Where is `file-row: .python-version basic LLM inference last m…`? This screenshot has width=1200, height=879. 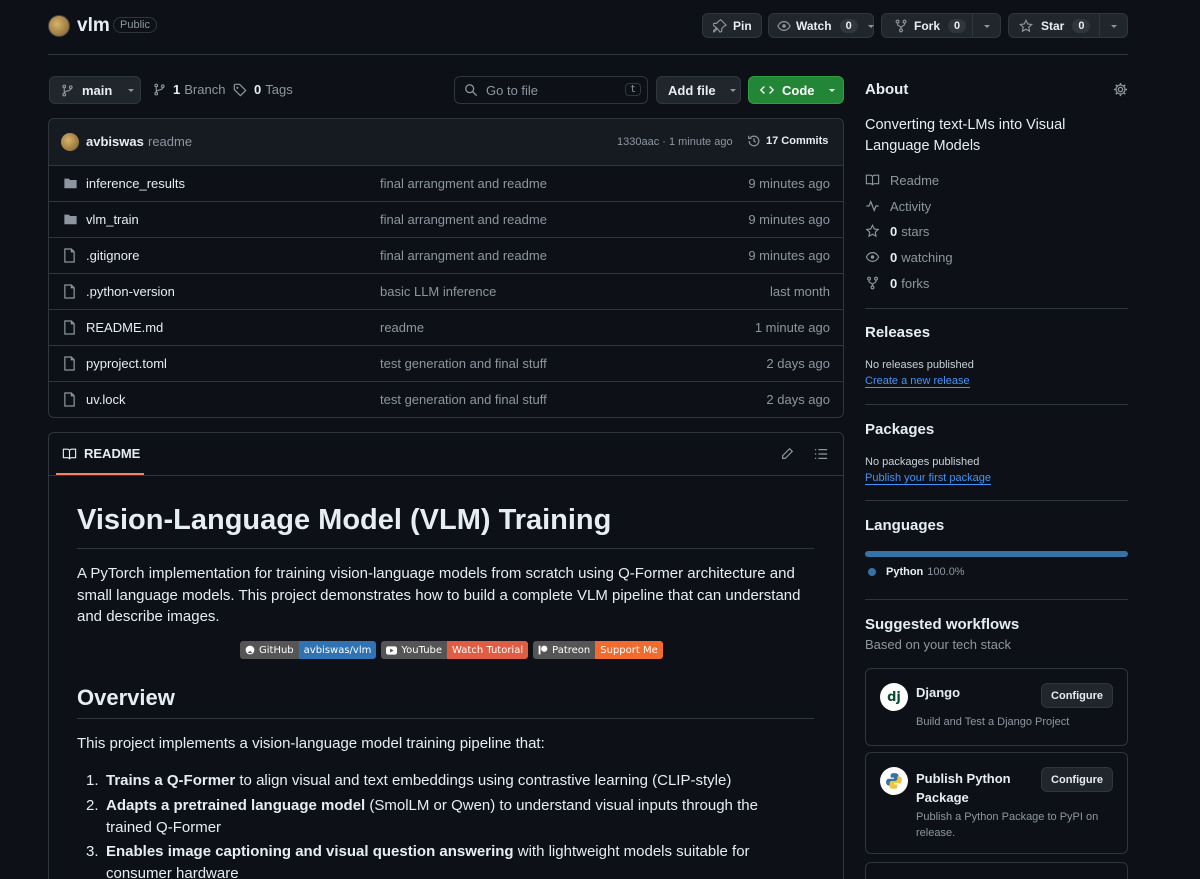 file-row: .python-version basic LLM inference last m… is located at coordinates (446, 291).